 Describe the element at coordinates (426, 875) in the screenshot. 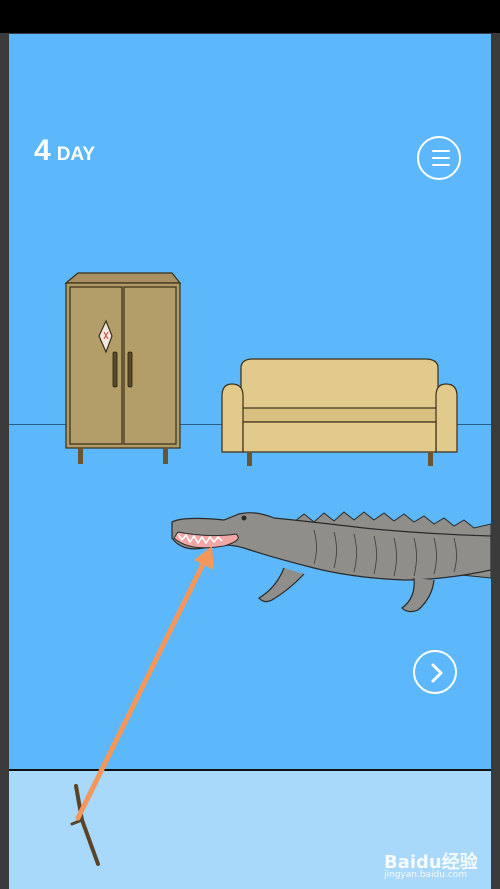

I see `watermark-url: jingyan.baidu.com` at that location.